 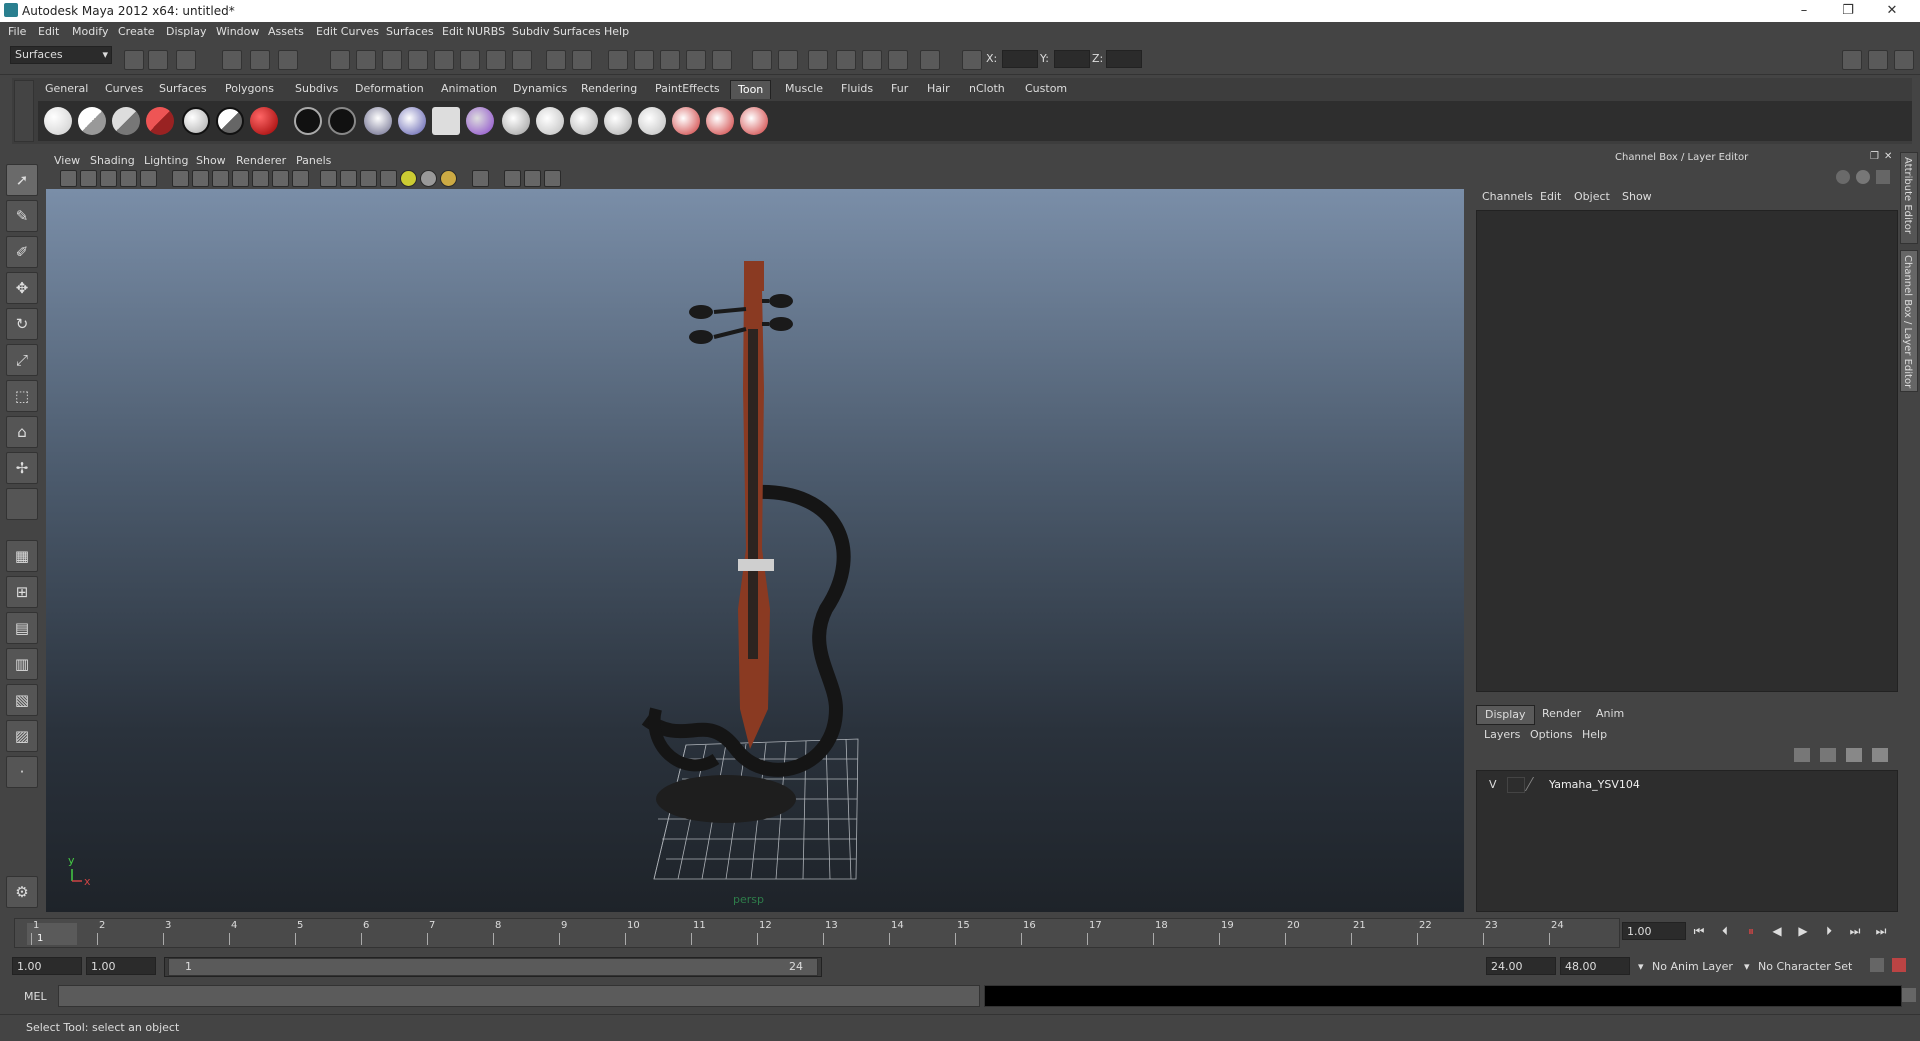 I want to click on mel-command-input, so click(x=519, y=996).